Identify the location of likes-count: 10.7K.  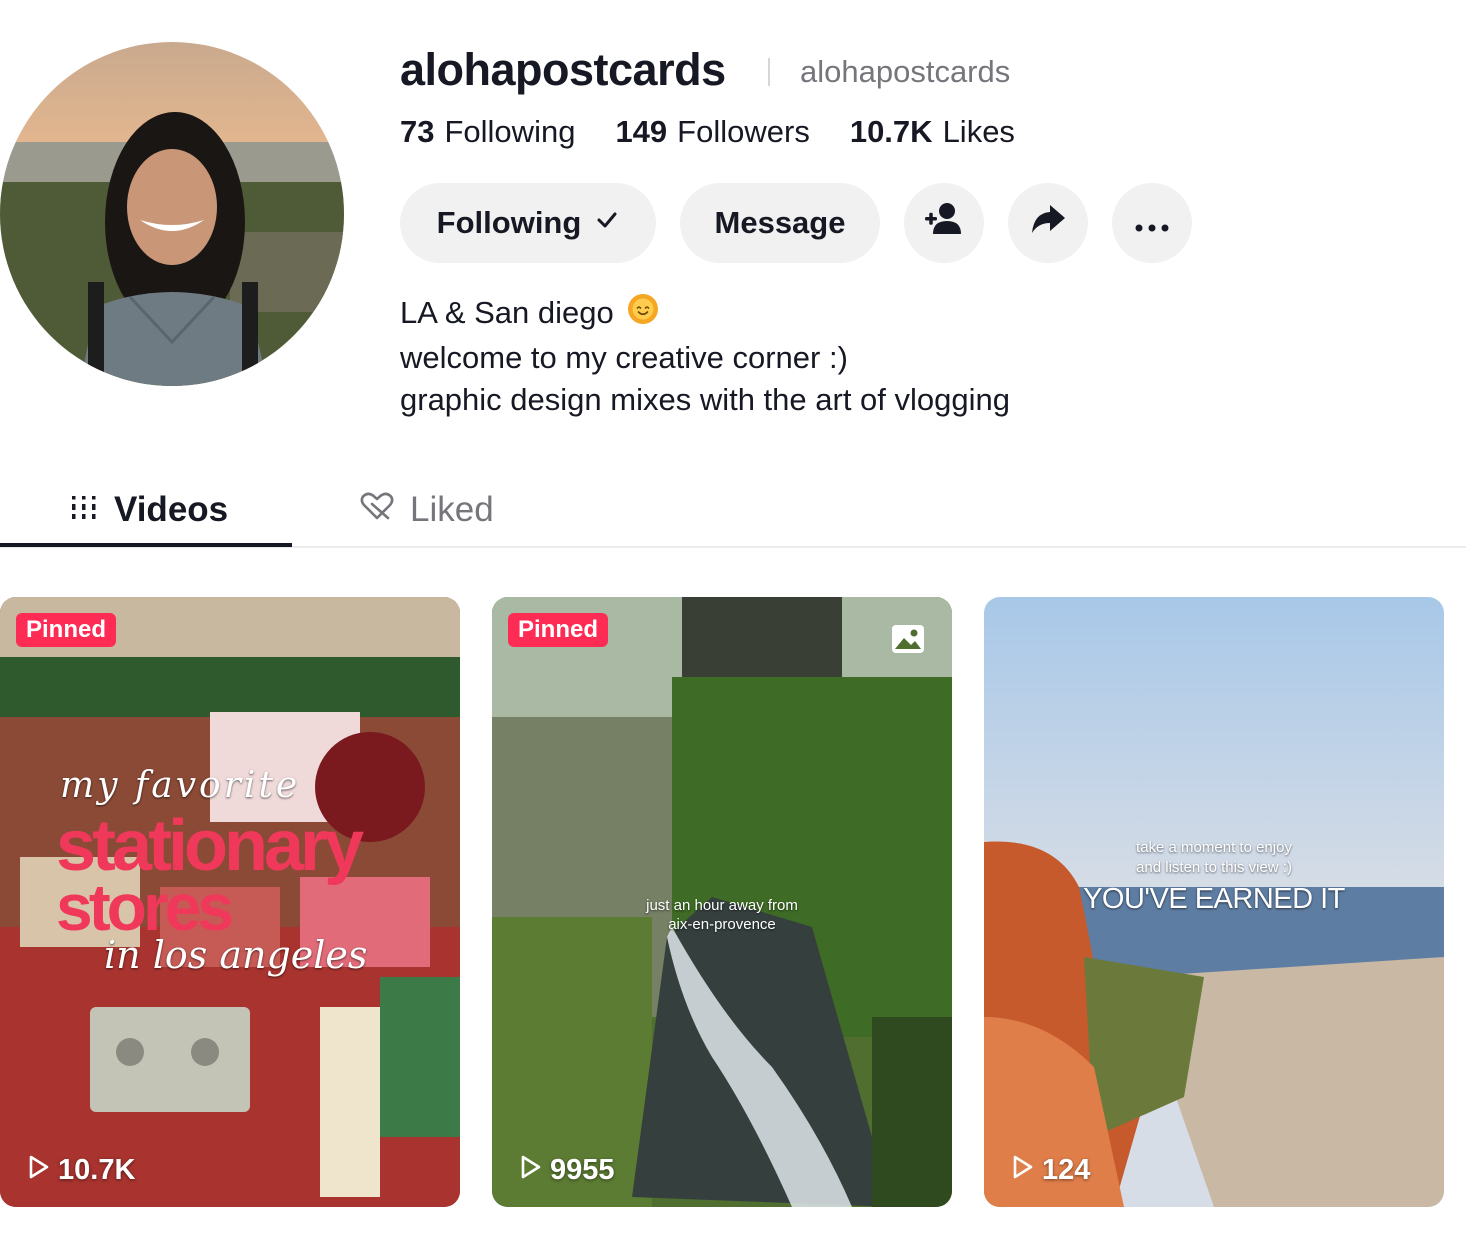
(891, 131).